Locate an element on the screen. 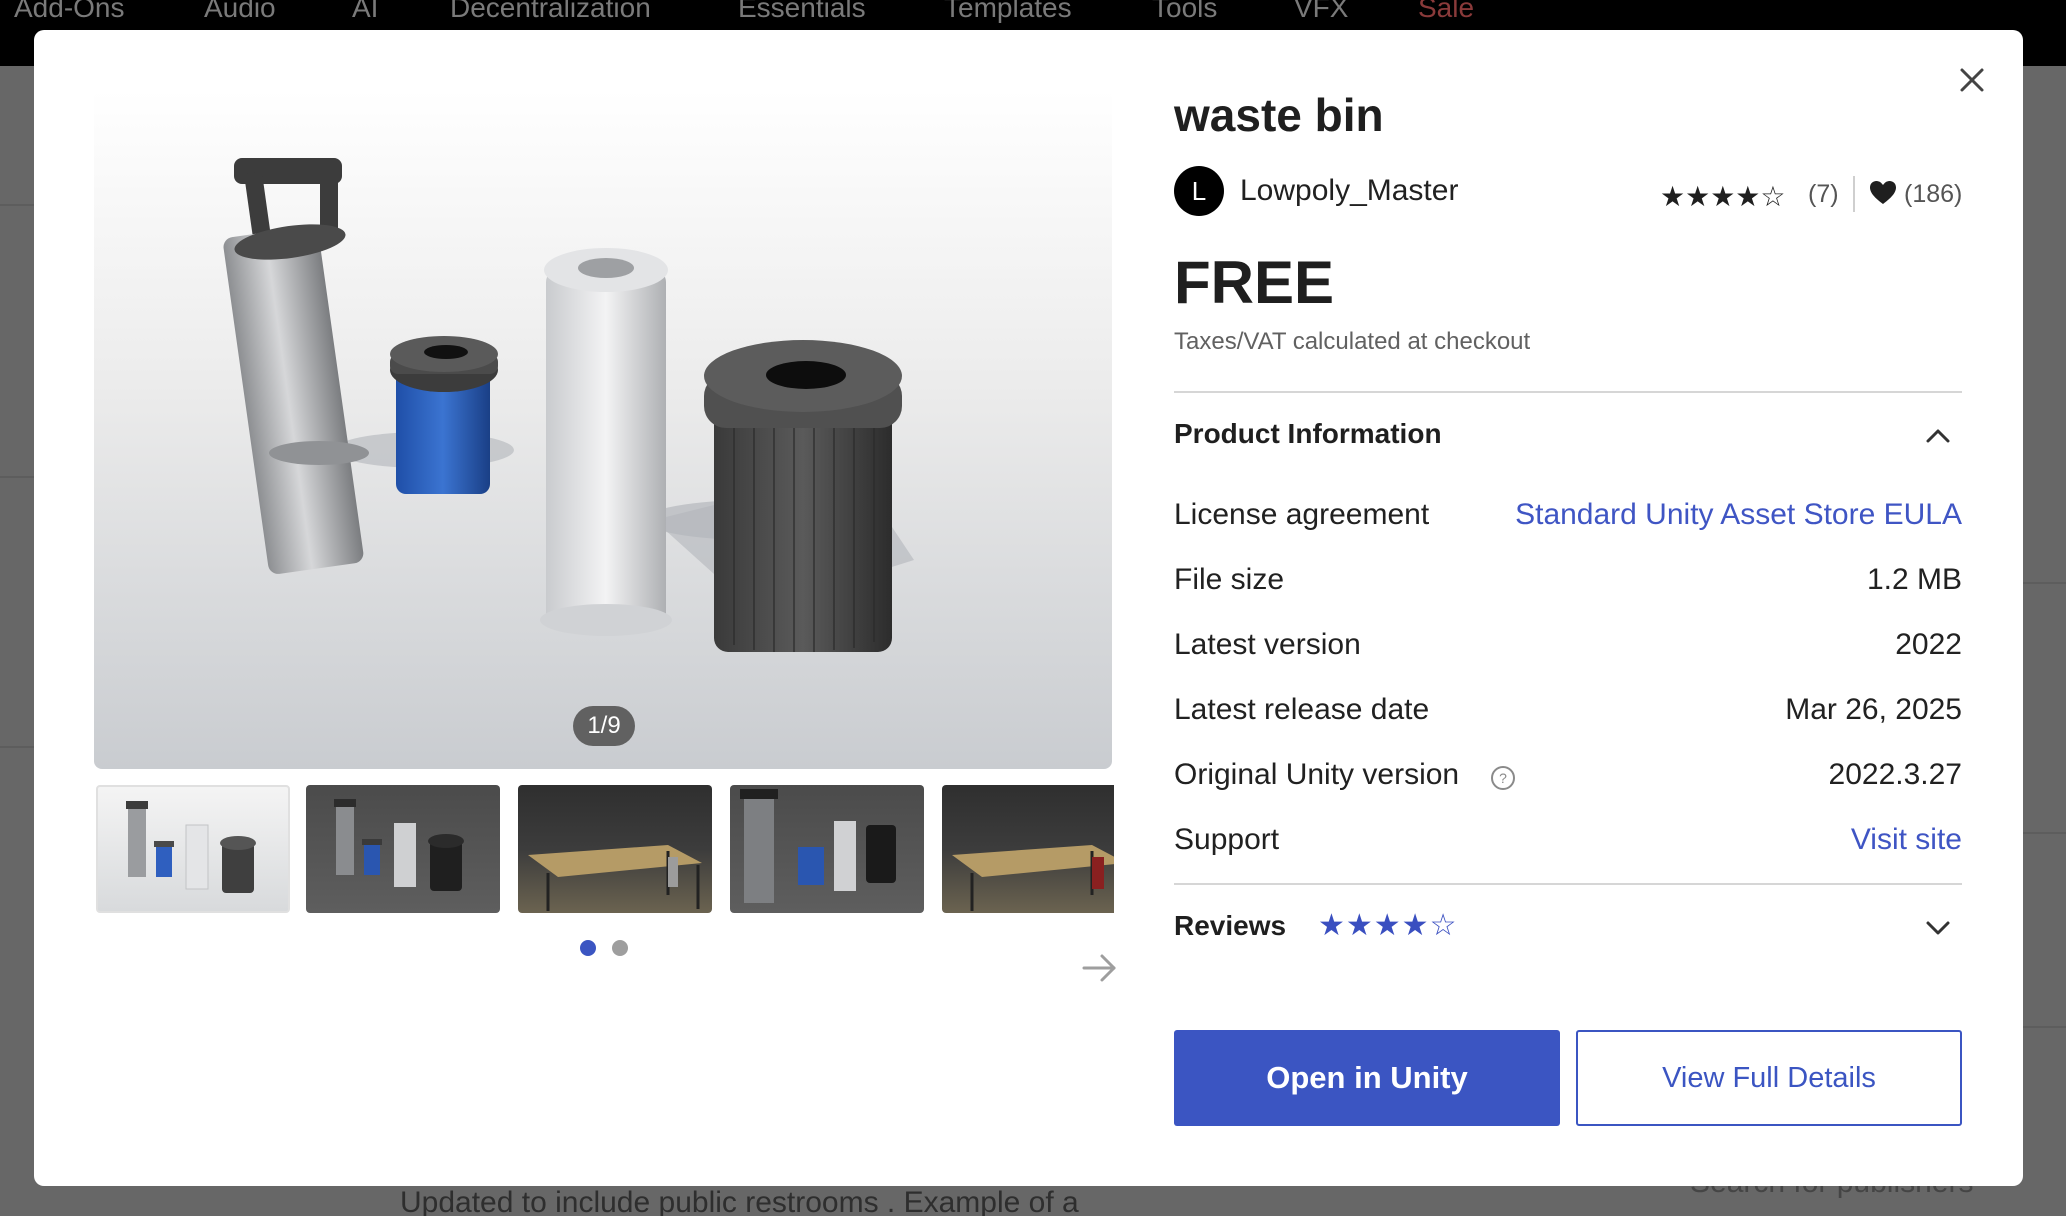 This screenshot has height=1216, width=2066. info-label-support: Support is located at coordinates (1227, 839).